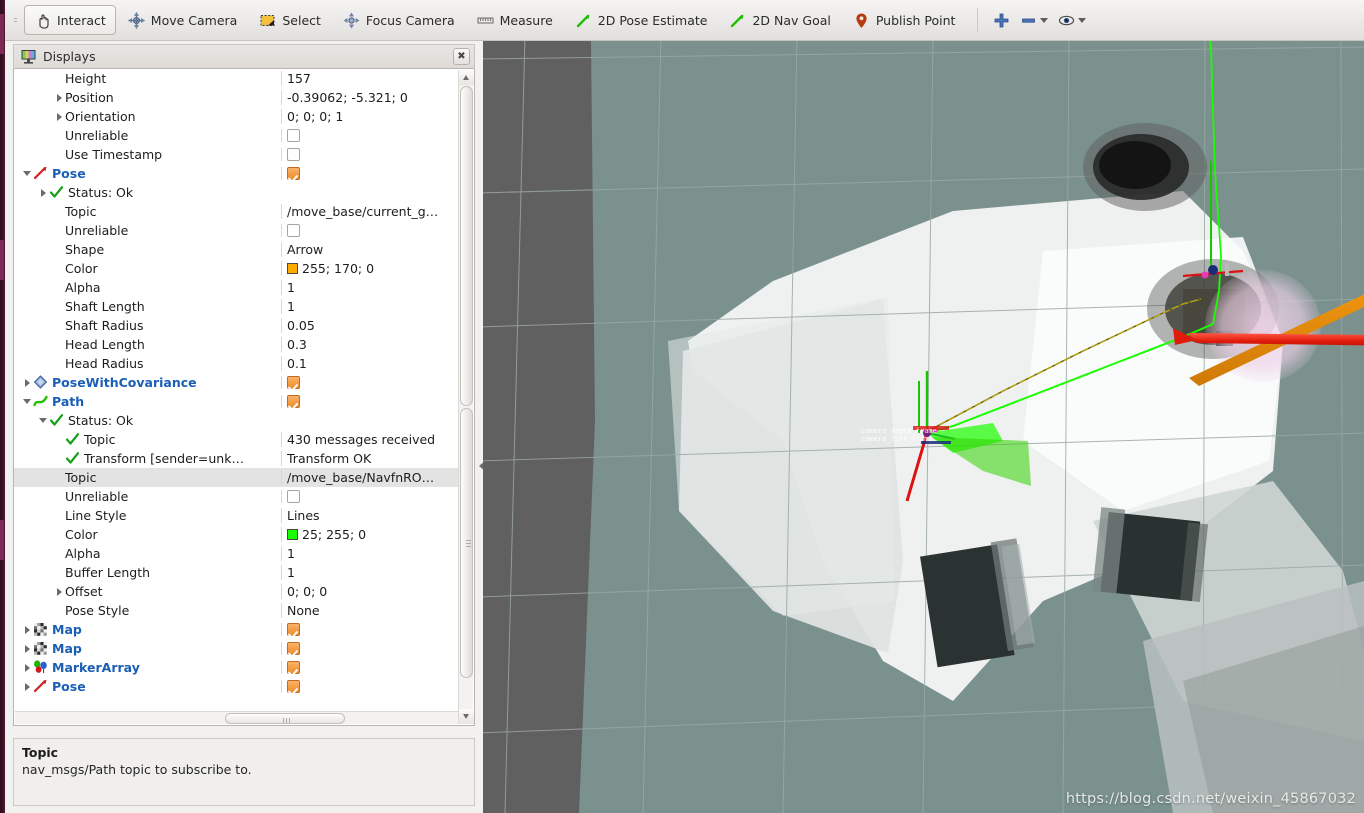 Image resolution: width=1364 pixels, height=813 pixels. I want to click on tree-row: Shaft Radius 0.05, so click(236, 325).